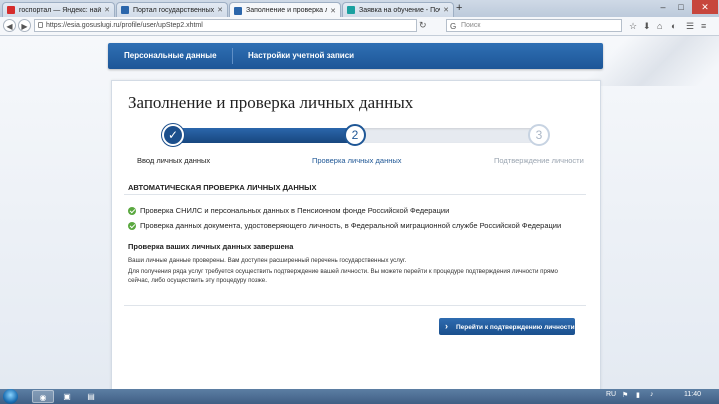  What do you see at coordinates (625, 395) in the screenshot?
I see `flag-icon: ⚑` at bounding box center [625, 395].